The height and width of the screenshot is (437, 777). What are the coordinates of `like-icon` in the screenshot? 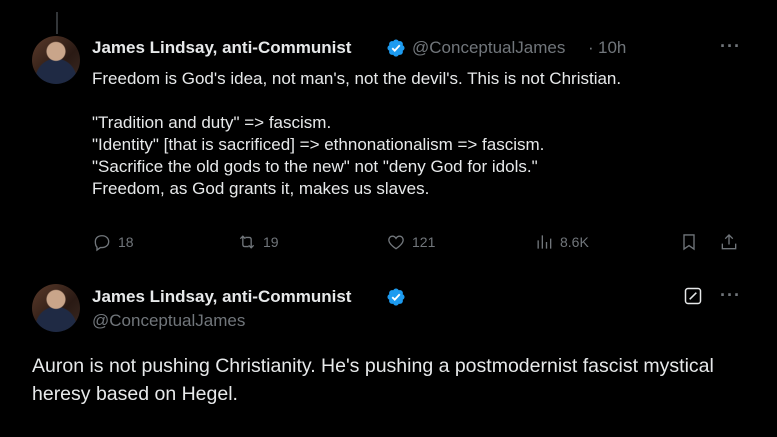 It's located at (396, 242).